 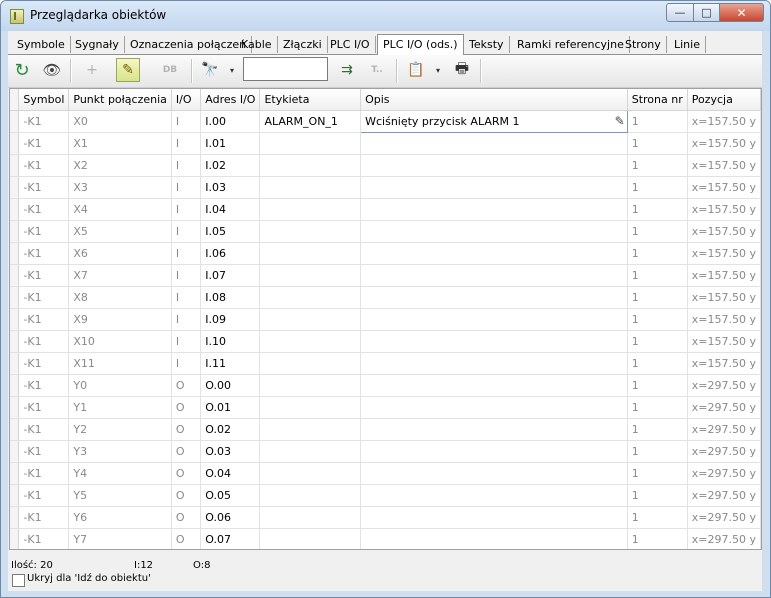 What do you see at coordinates (687, 44) in the screenshot?
I see `tab-lines: Linie` at bounding box center [687, 44].